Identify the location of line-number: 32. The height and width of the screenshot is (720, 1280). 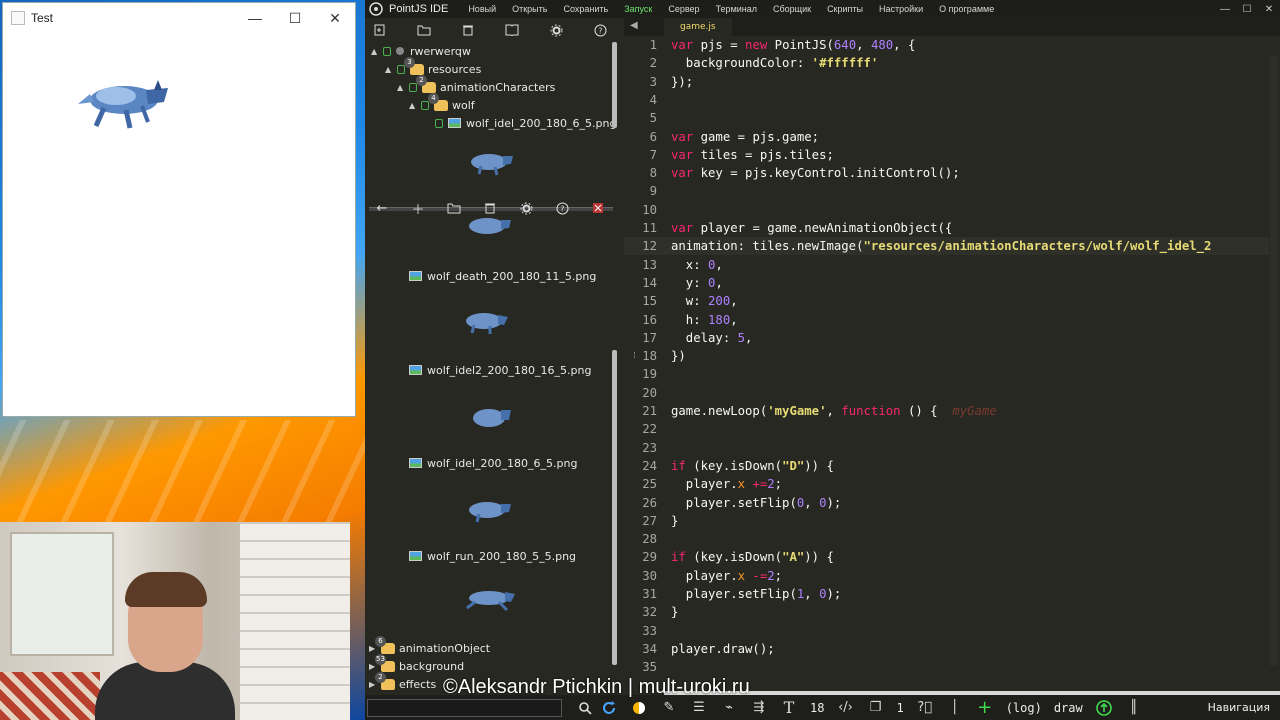
(649, 612).